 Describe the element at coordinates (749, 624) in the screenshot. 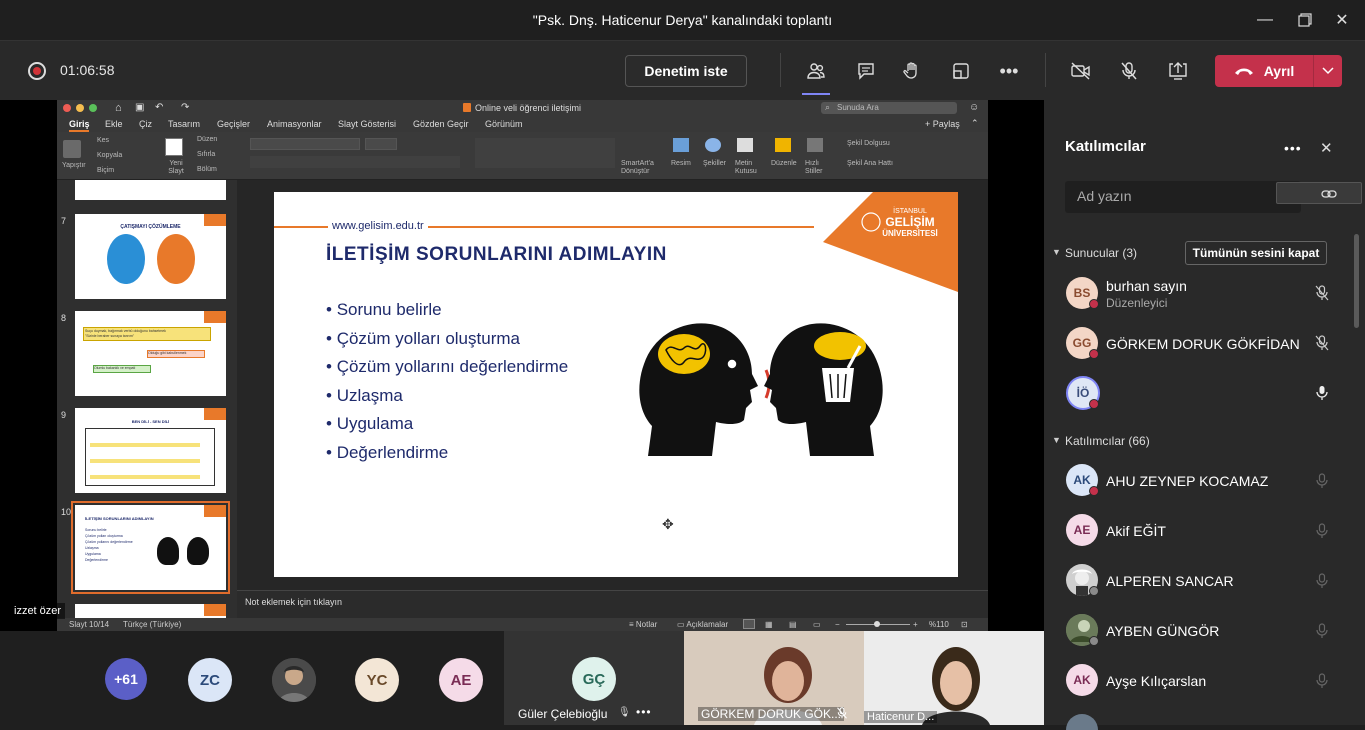

I see `normal-view-icon` at that location.